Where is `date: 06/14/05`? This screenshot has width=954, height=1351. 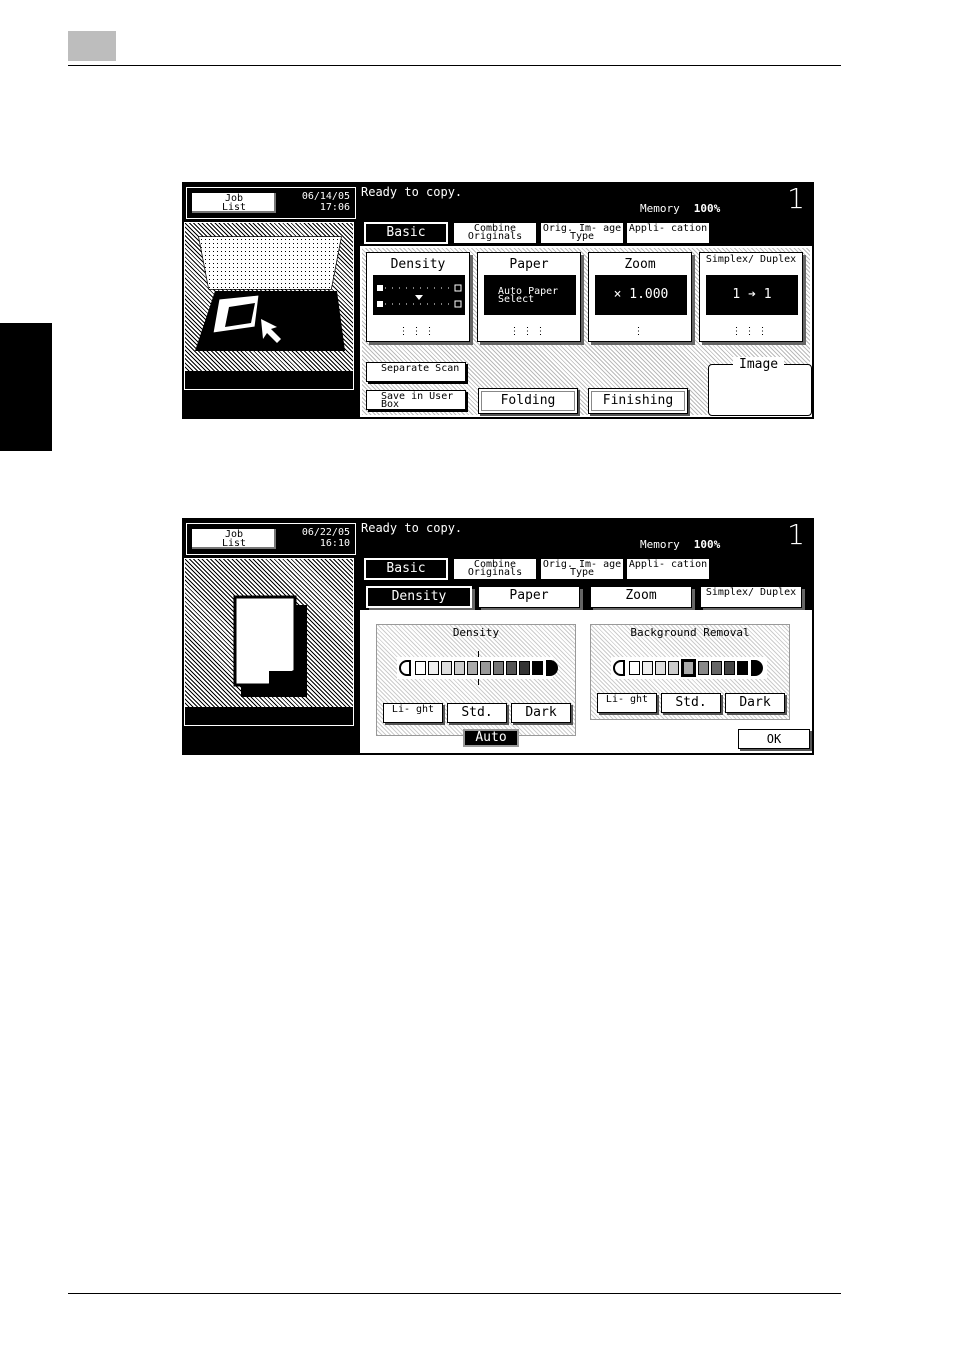 date: 06/14/05 is located at coordinates (325, 196).